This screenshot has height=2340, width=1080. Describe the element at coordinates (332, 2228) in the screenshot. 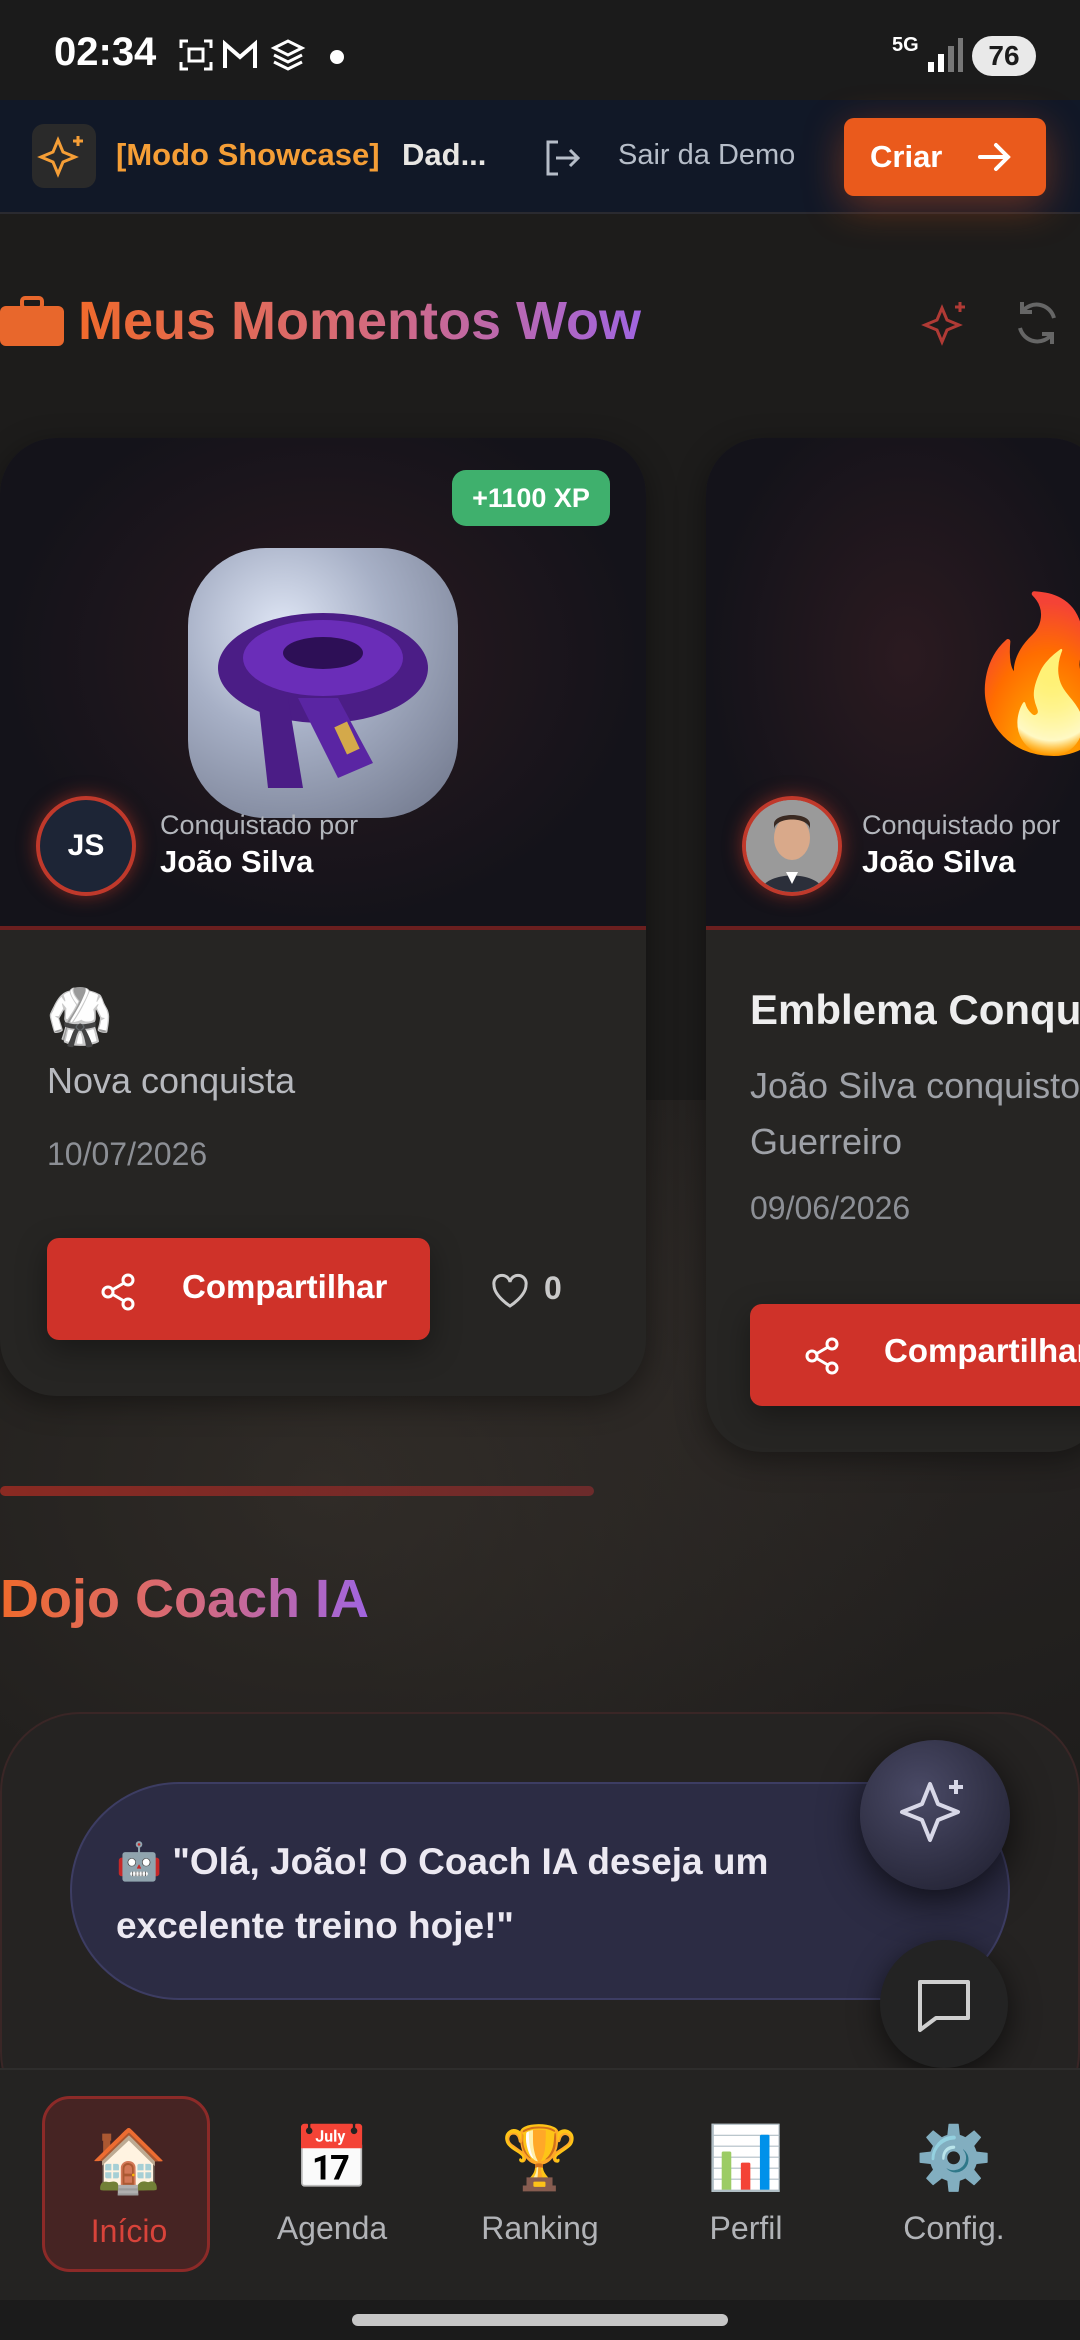

I see `nav-label: Agenda` at that location.